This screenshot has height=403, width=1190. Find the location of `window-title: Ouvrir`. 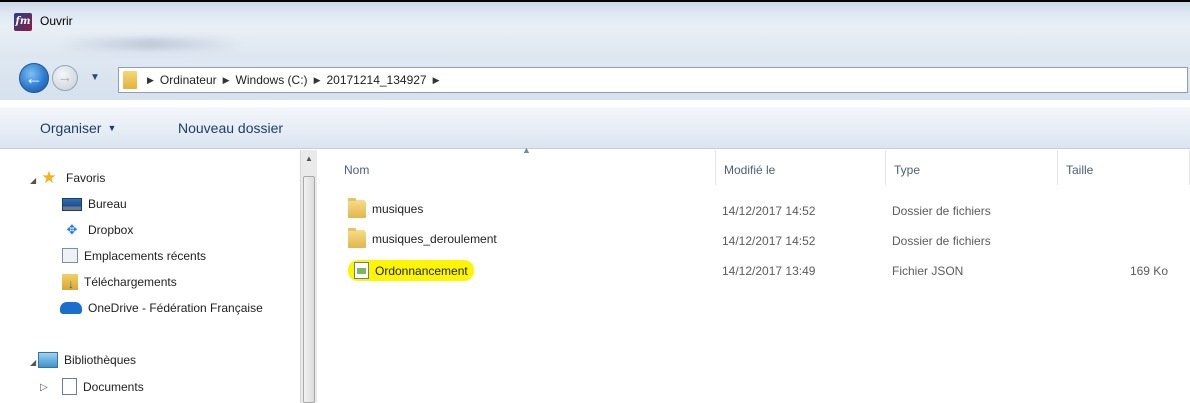

window-title: Ouvrir is located at coordinates (56, 21).